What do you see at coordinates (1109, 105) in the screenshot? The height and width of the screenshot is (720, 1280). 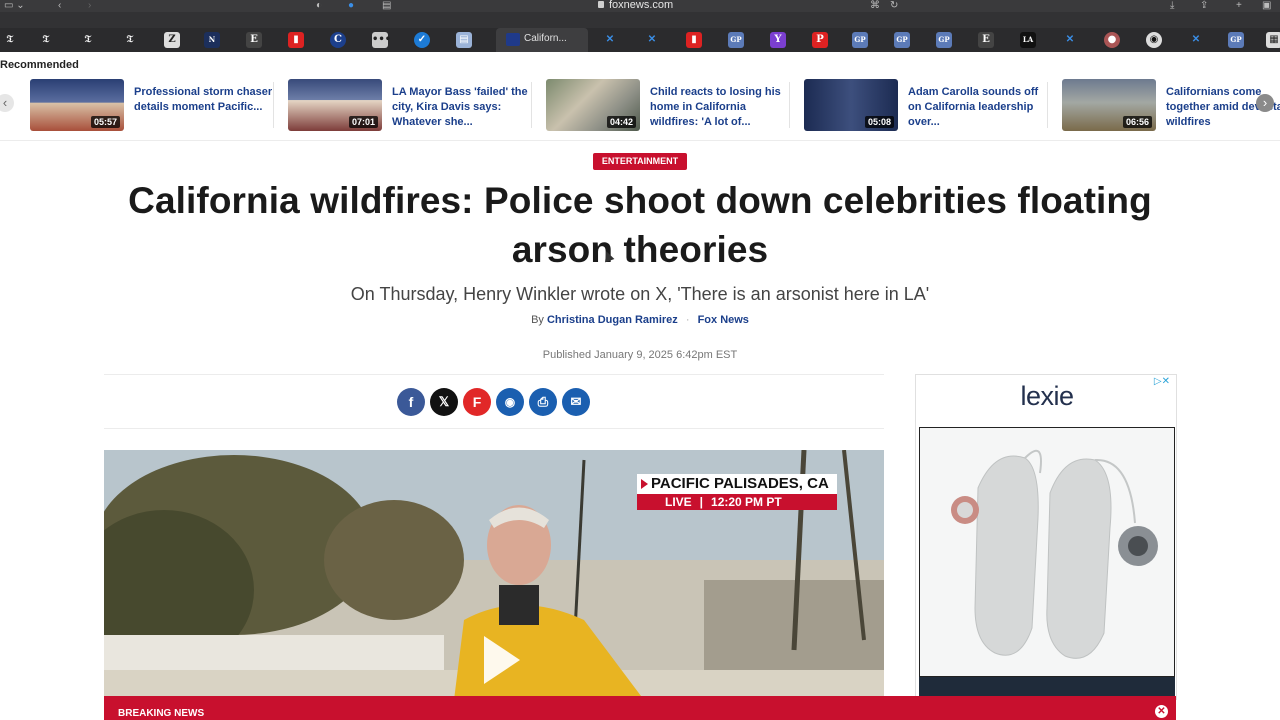 I see `rec-thumbnail: 06:56` at bounding box center [1109, 105].